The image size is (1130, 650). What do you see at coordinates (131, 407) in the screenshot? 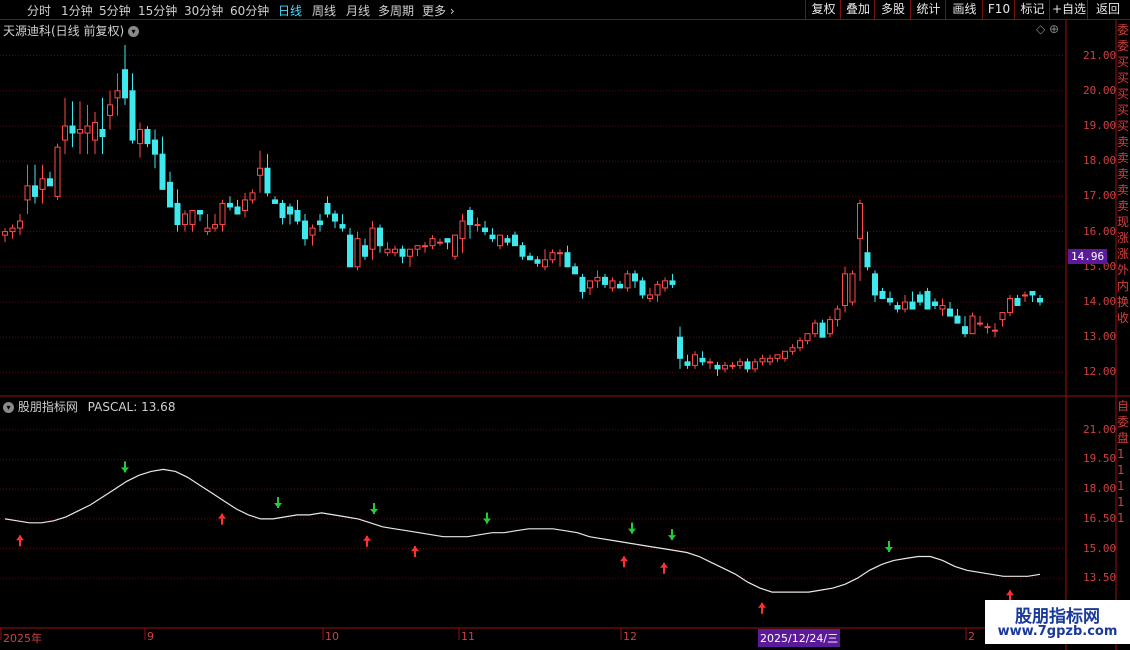
I see `indicator-value: PASCAL: 13.68` at bounding box center [131, 407].